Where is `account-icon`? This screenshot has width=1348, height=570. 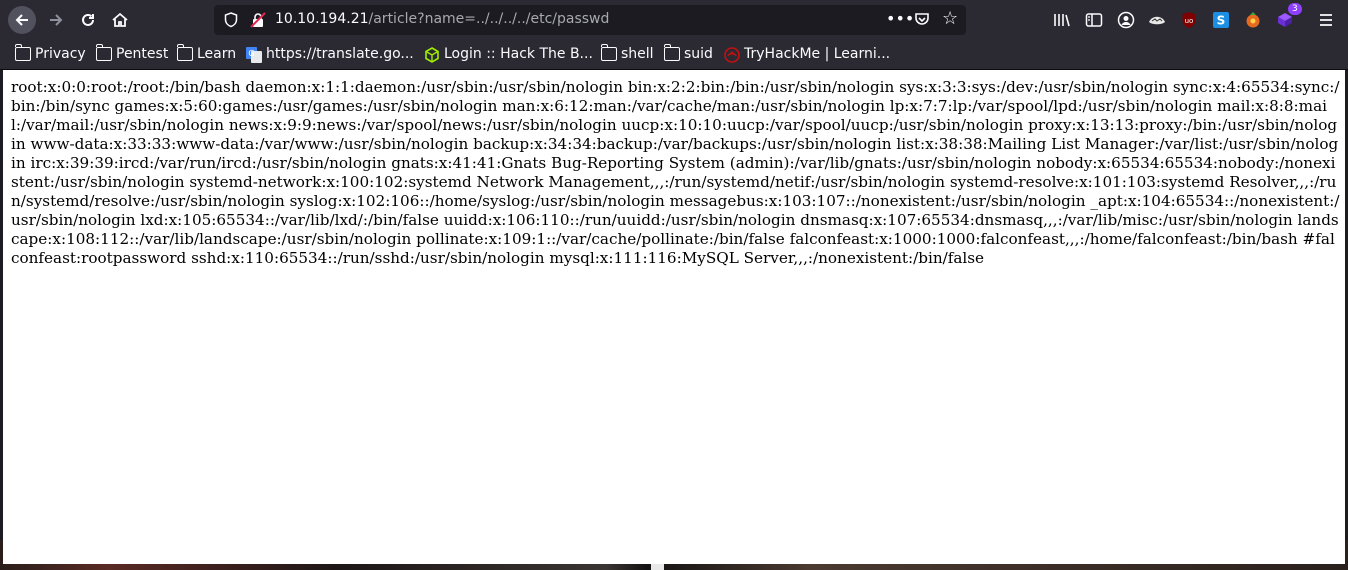
account-icon is located at coordinates (1126, 20).